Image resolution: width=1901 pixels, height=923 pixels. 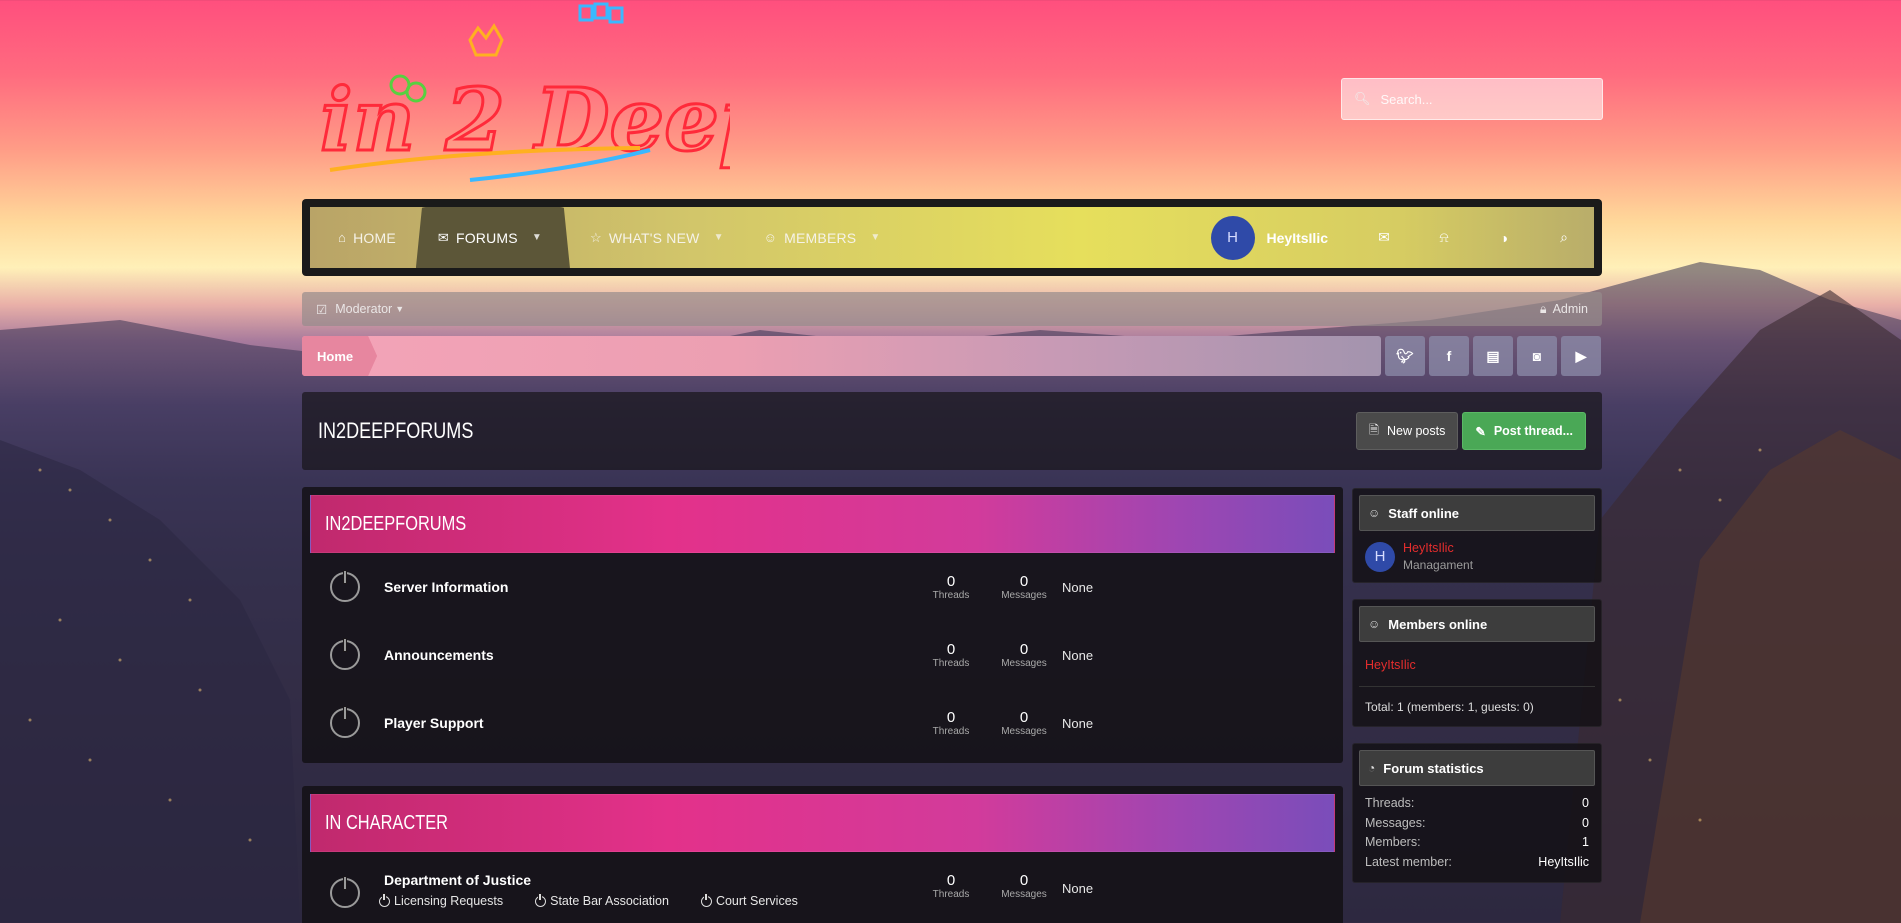 I want to click on breadcrumb-home: Home, so click(x=340, y=356).